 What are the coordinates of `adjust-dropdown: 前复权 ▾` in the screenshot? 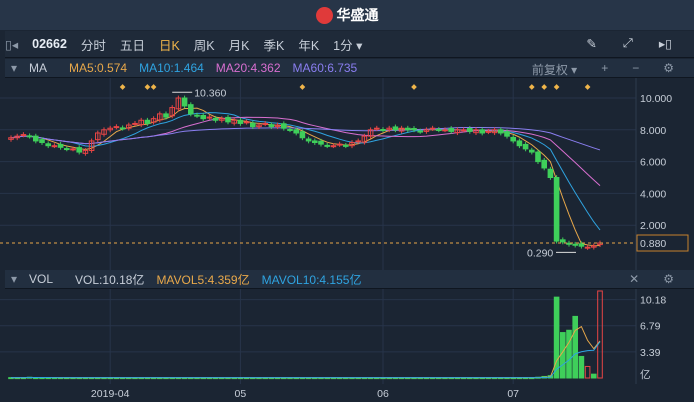 It's located at (554, 69).